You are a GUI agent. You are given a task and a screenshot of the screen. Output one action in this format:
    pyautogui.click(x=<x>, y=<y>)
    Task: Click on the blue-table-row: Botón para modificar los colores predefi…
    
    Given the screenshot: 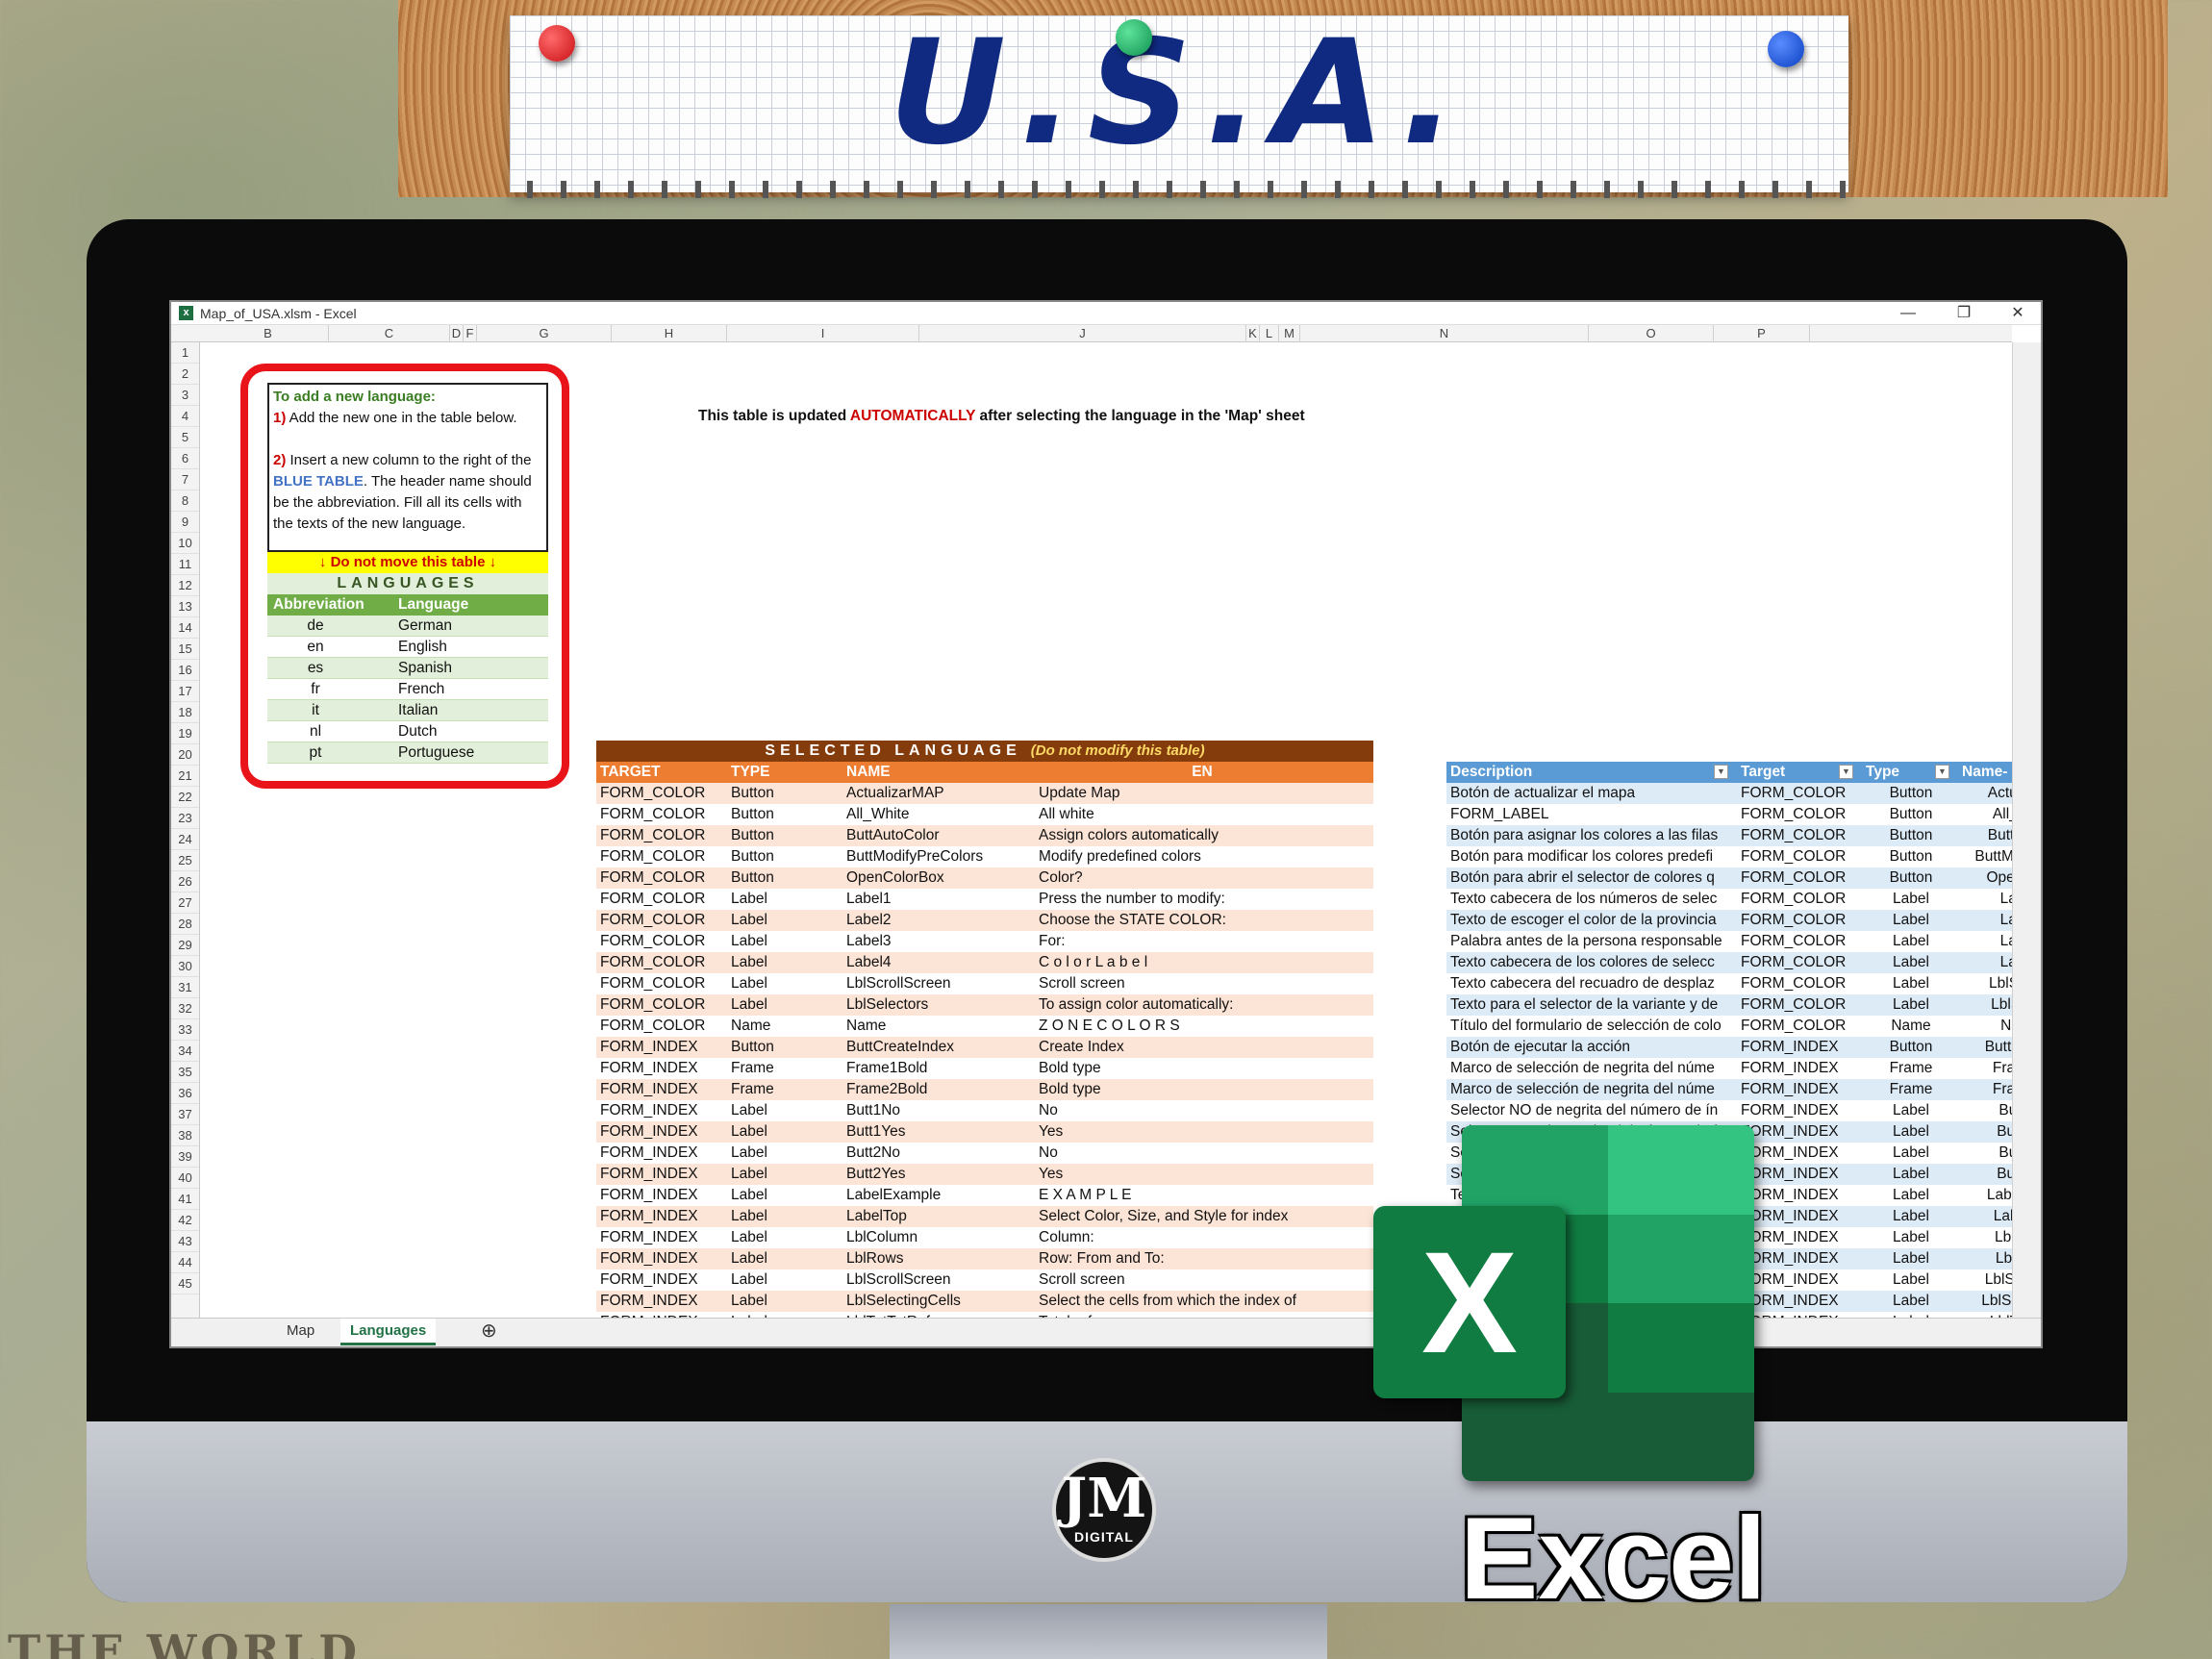 What is the action you would take?
    pyautogui.click(x=1729, y=856)
    